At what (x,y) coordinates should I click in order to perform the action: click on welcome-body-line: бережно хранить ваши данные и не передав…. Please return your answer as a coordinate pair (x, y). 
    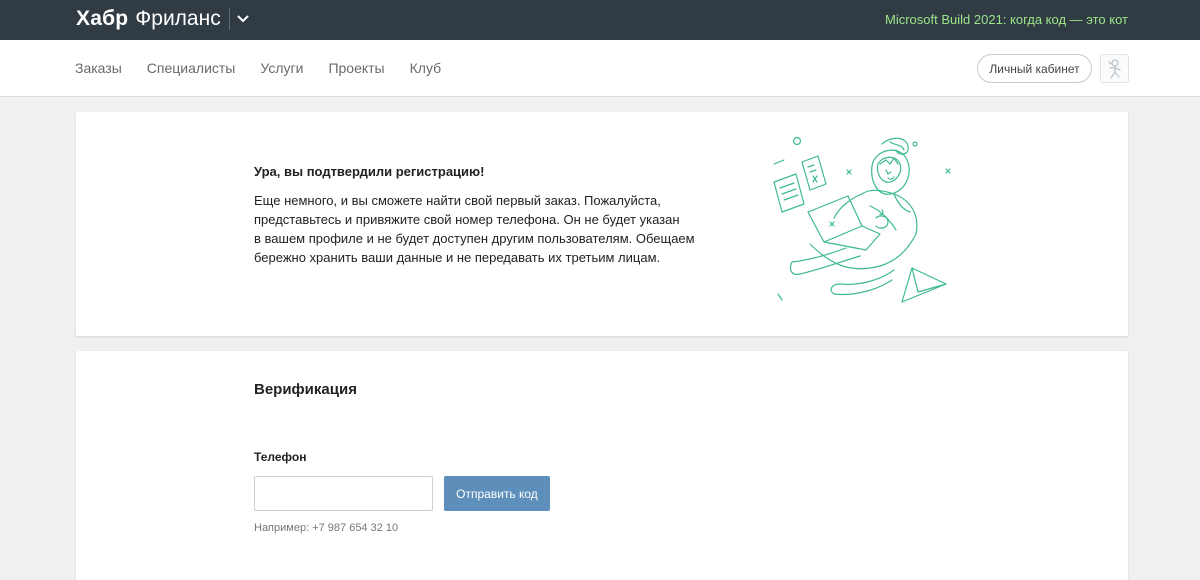
    Looking at the image, I should click on (457, 257).